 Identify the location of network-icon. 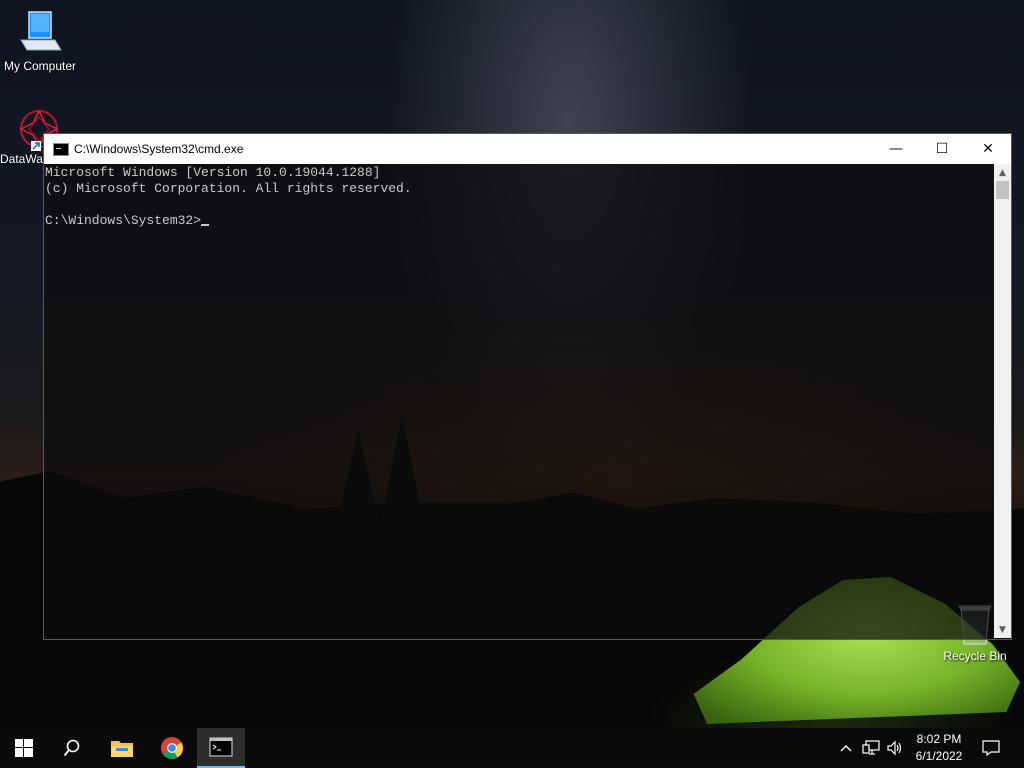
(871, 748).